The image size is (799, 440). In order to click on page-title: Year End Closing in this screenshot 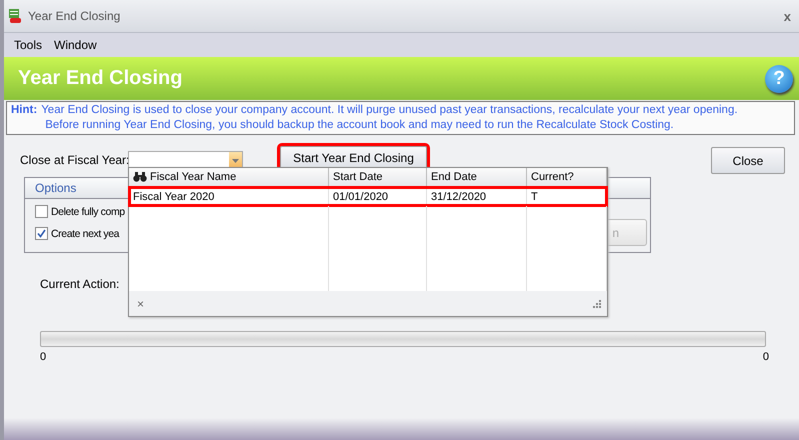, I will do `click(100, 78)`.